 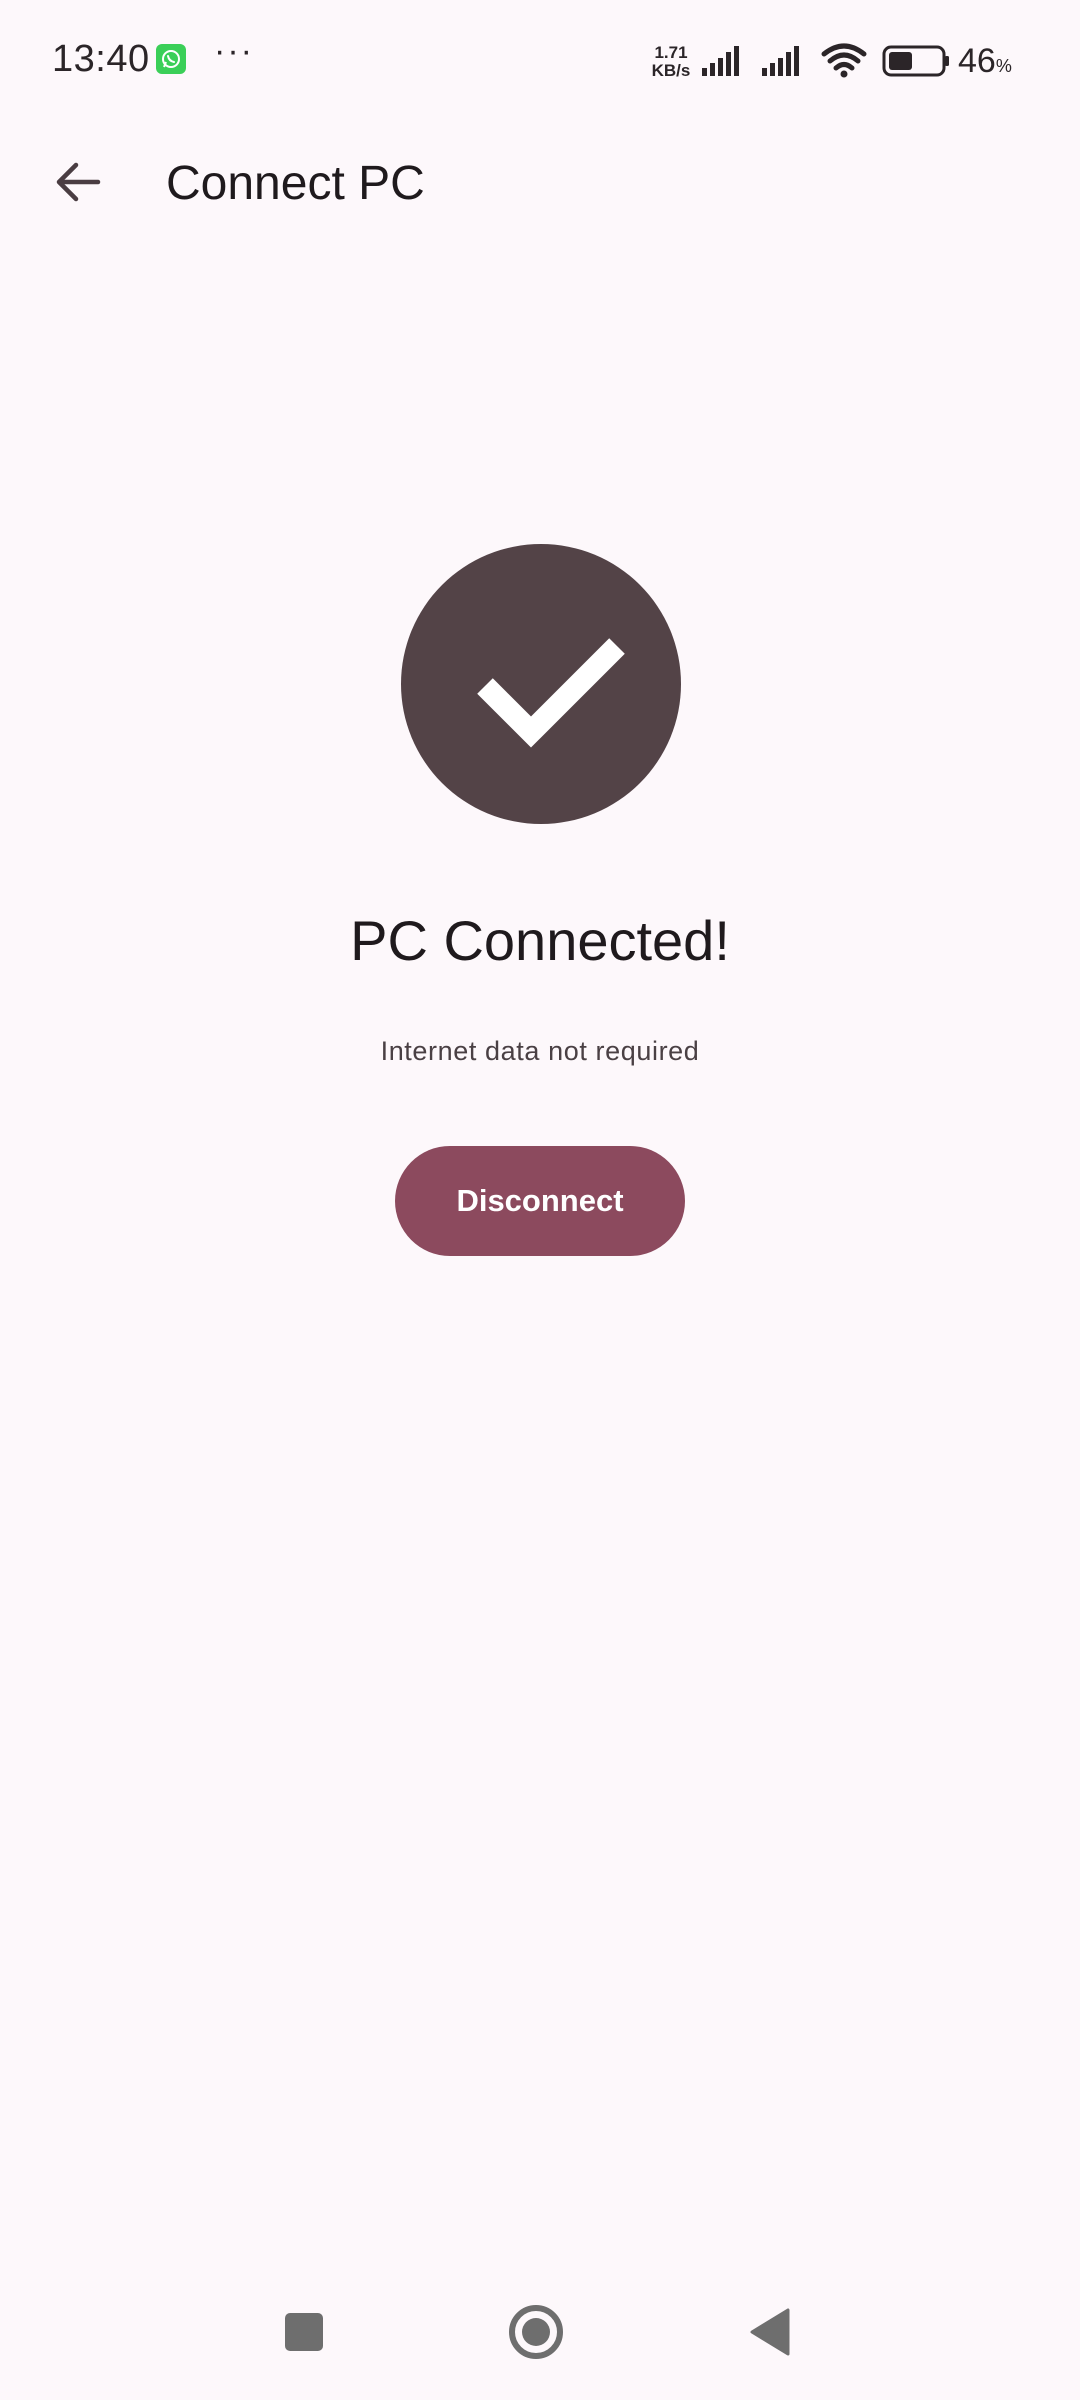 I want to click on disconnect-button: Disconnect, so click(x=540, y=1201).